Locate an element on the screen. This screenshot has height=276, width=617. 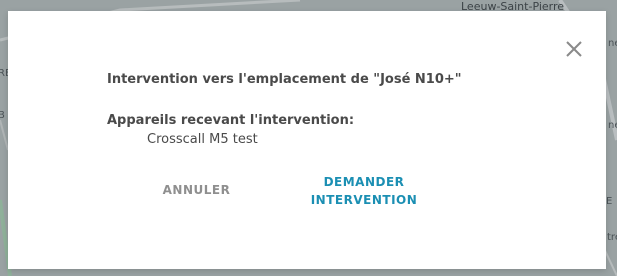
request-intervention-button: DEMANDER INTERVENTION is located at coordinates (364, 191).